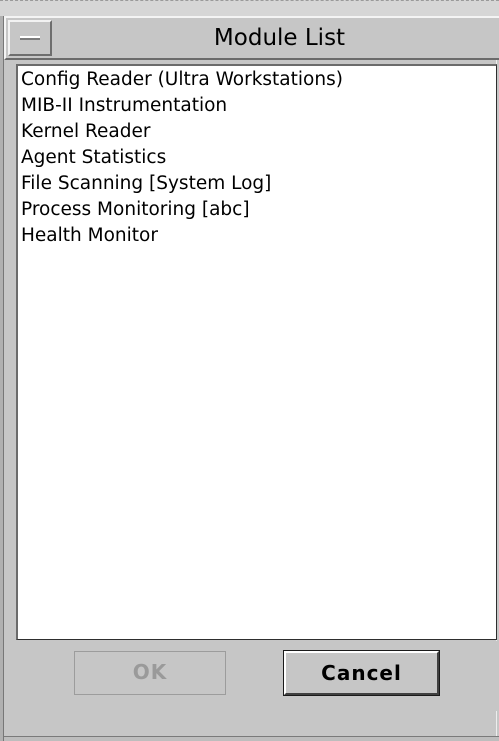  Describe the element at coordinates (150, 673) in the screenshot. I see `ok-button: OK` at that location.